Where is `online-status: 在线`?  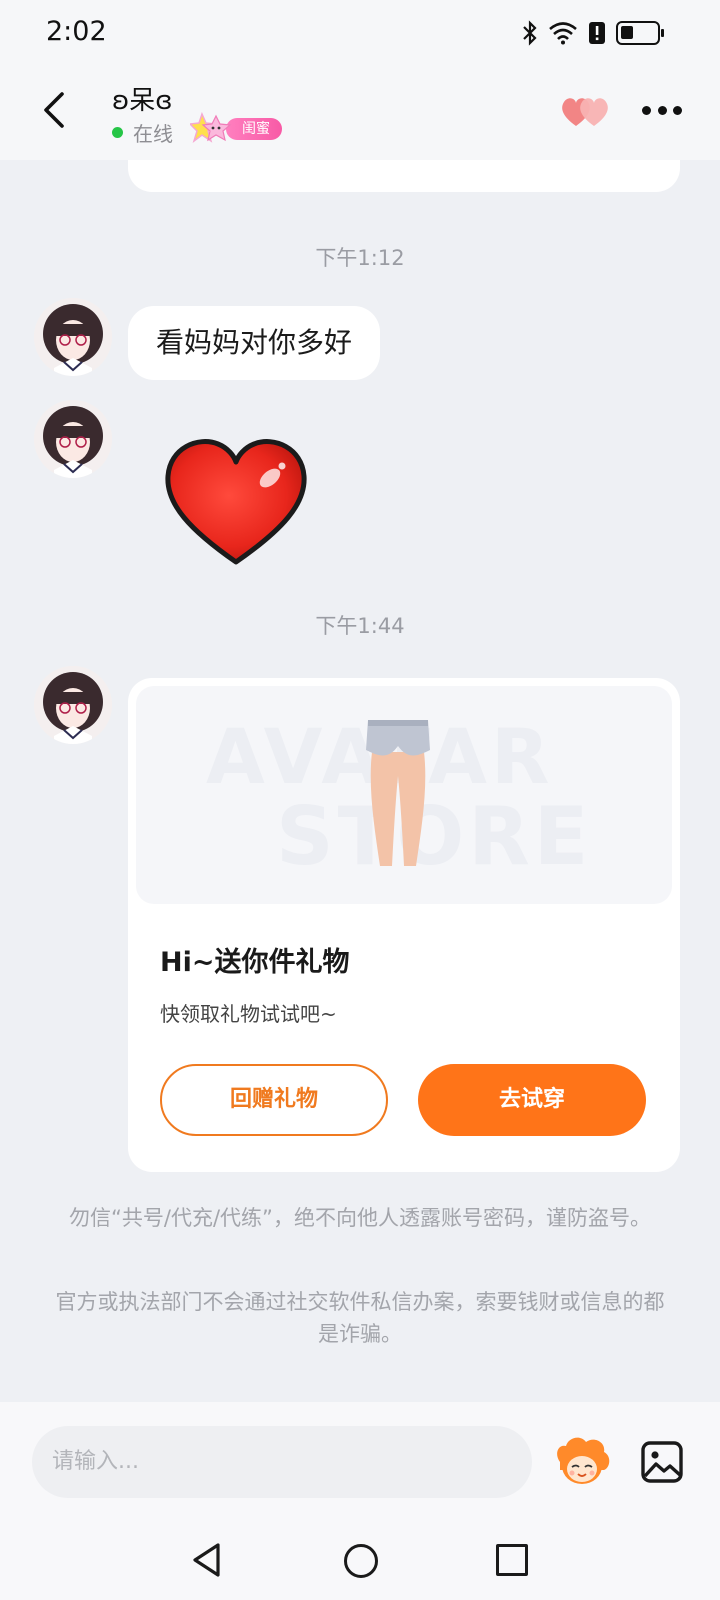 online-status: 在线 is located at coordinates (142, 132).